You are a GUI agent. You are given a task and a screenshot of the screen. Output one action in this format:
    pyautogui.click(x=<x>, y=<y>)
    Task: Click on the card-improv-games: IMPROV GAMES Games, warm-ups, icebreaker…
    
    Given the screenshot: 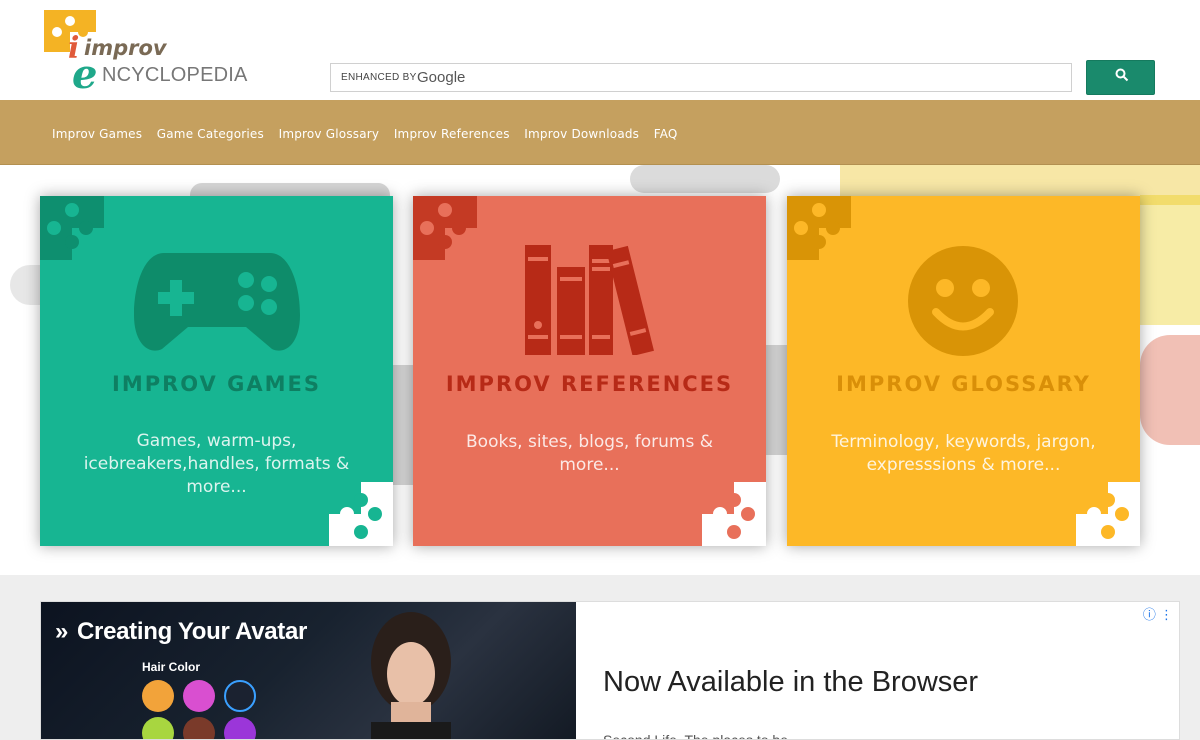 What is the action you would take?
    pyautogui.click(x=216, y=371)
    